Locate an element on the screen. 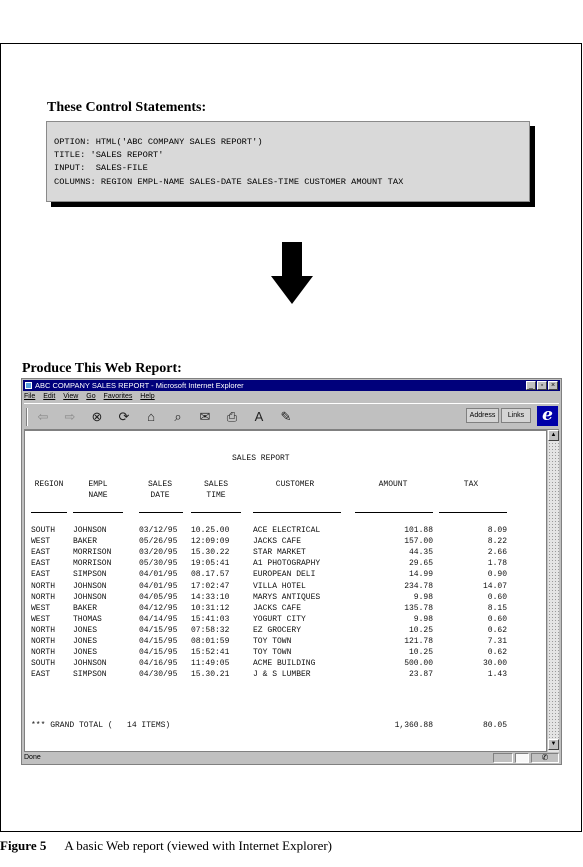 The image size is (583, 867). amount-cell: 500.00 is located at coordinates (418, 664).